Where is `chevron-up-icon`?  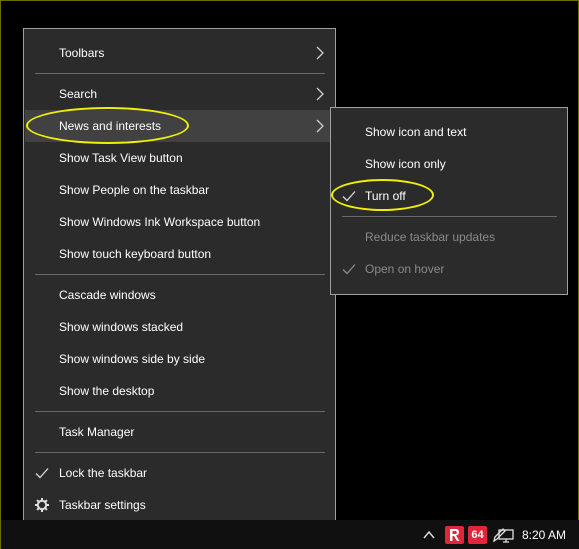
chevron-up-icon is located at coordinates (429, 535).